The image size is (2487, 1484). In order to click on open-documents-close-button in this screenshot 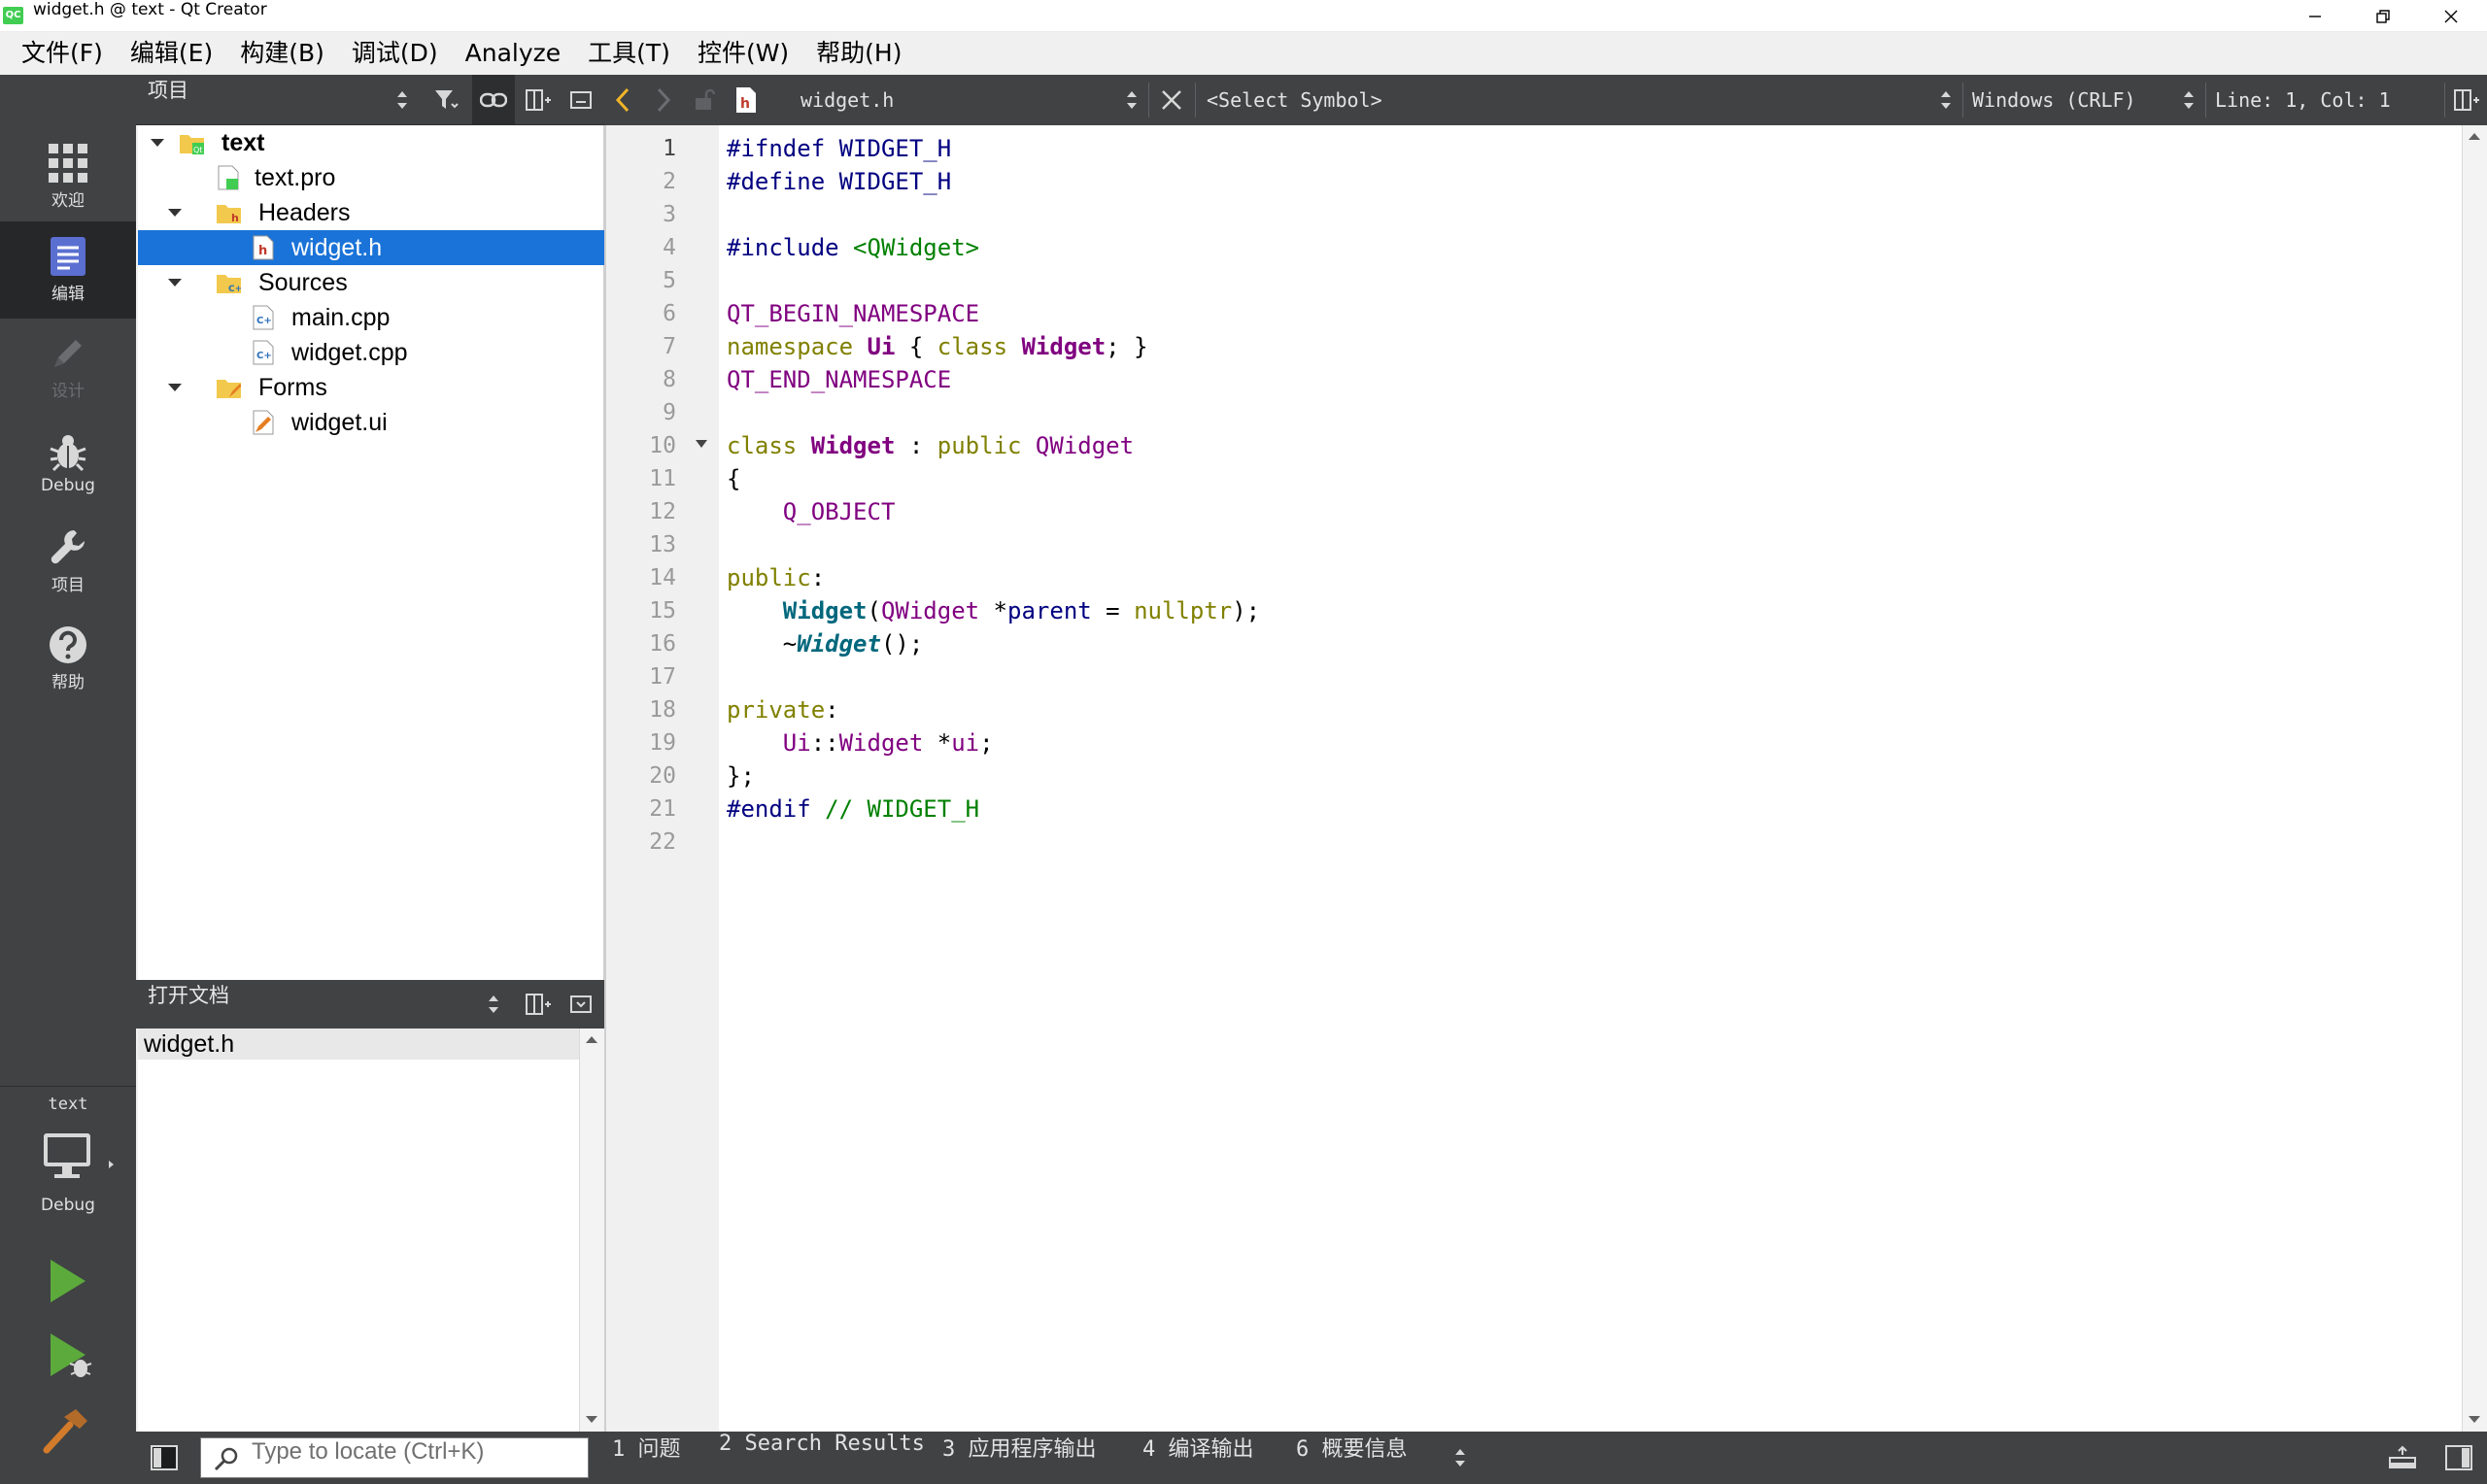, I will do `click(581, 1004)`.